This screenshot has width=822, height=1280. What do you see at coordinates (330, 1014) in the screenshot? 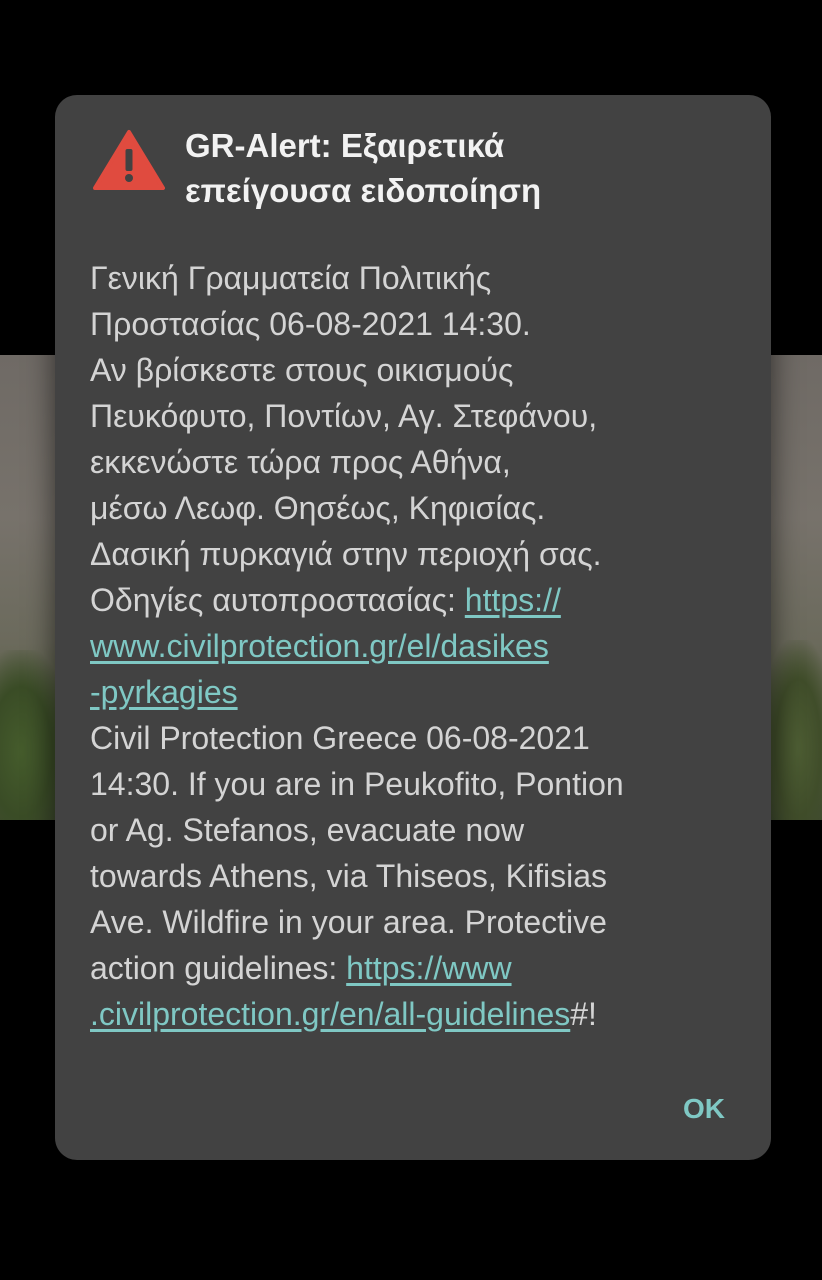
I see `english-guidelines-link: .civilprotection.gr/en/all-guidelines` at bounding box center [330, 1014].